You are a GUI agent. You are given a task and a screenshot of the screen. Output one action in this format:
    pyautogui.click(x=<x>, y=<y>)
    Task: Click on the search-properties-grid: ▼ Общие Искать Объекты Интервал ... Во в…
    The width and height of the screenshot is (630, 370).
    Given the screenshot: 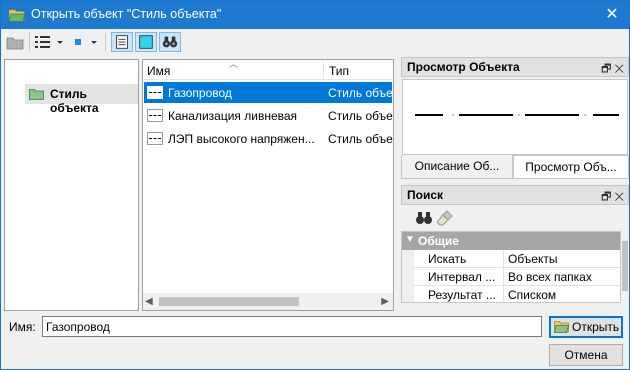 What is the action you would take?
    pyautogui.click(x=511, y=267)
    